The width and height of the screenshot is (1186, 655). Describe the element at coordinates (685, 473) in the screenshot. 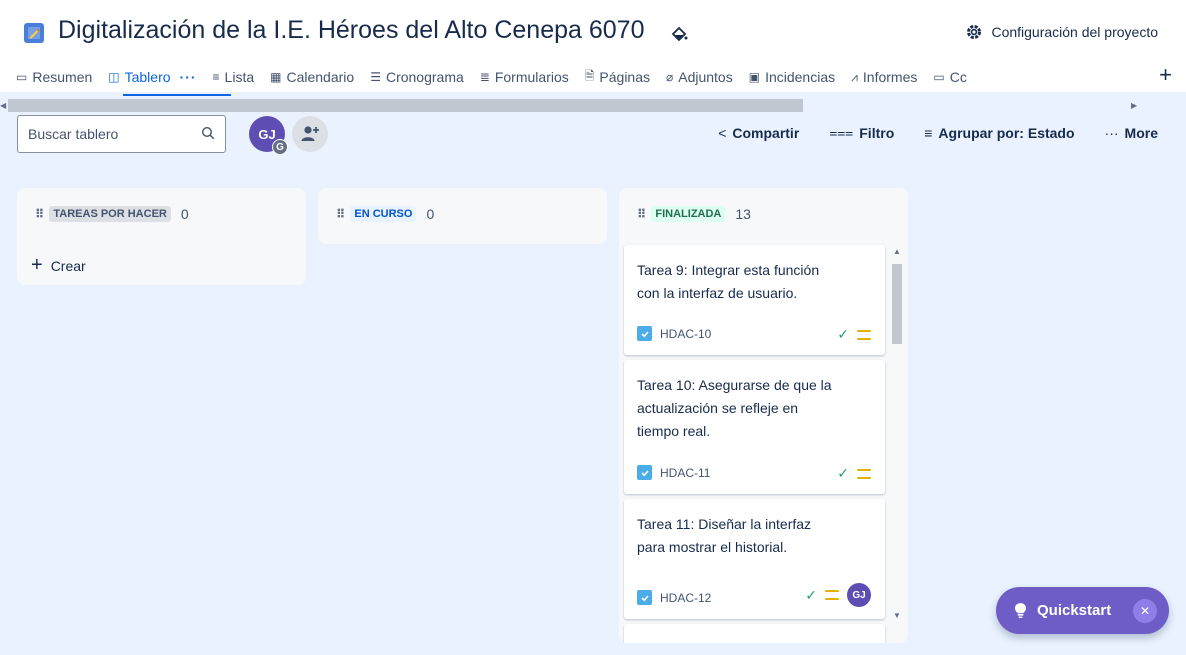

I see `issue-key: HDAC-11` at that location.